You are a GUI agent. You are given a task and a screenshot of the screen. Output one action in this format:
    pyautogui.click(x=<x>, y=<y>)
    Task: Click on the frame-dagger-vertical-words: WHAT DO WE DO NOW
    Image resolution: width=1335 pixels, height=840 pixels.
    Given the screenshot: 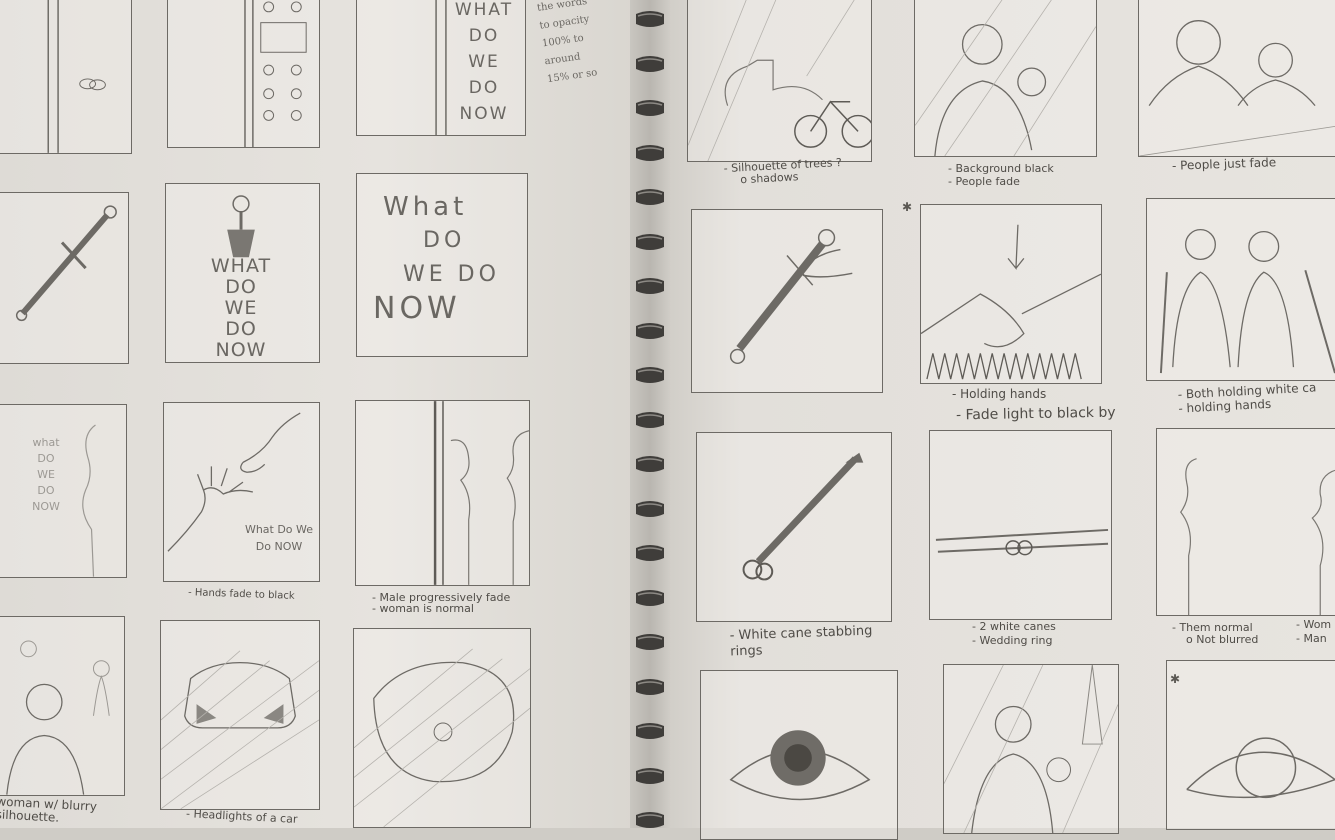 What is the action you would take?
    pyautogui.click(x=242, y=273)
    